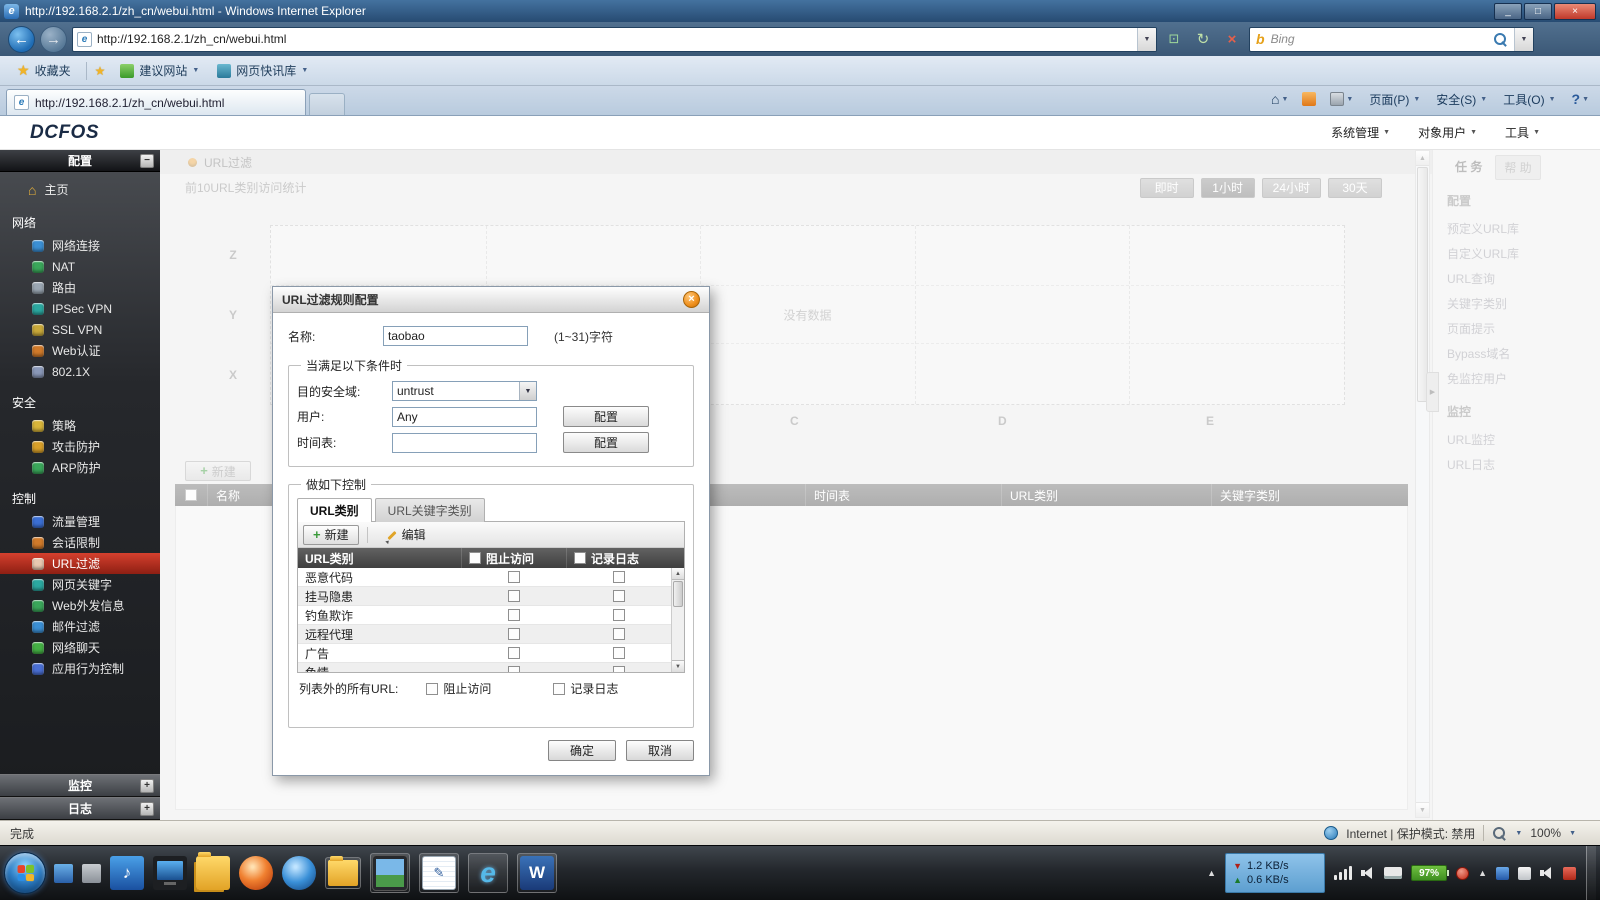 The image size is (1600, 900). Describe the element at coordinates (80, 467) in the screenshot. I see `sidebar-item-arp-defense: ARP防护` at that location.